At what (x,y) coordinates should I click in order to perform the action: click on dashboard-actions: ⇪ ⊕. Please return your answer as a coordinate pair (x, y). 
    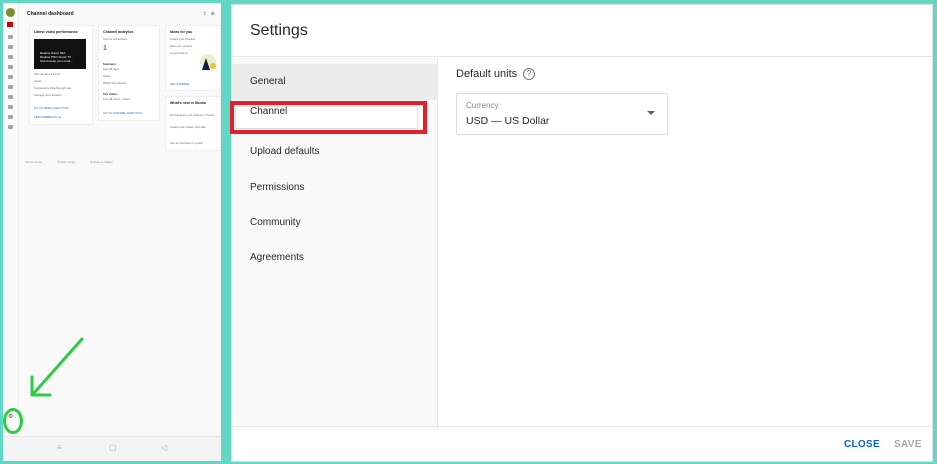
    Looking at the image, I should click on (208, 14).